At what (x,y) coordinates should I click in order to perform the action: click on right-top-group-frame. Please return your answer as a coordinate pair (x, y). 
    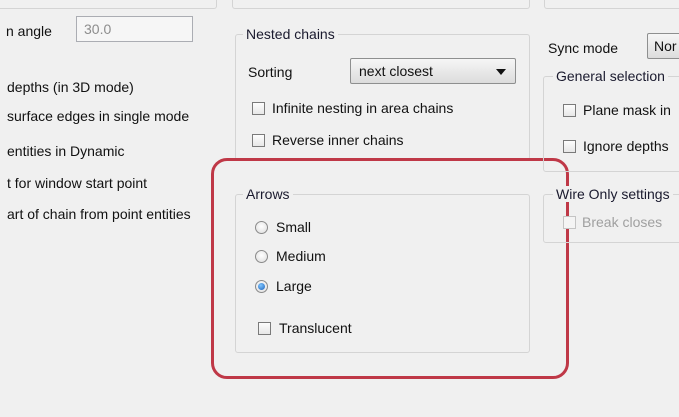
    Looking at the image, I should click on (611, 4).